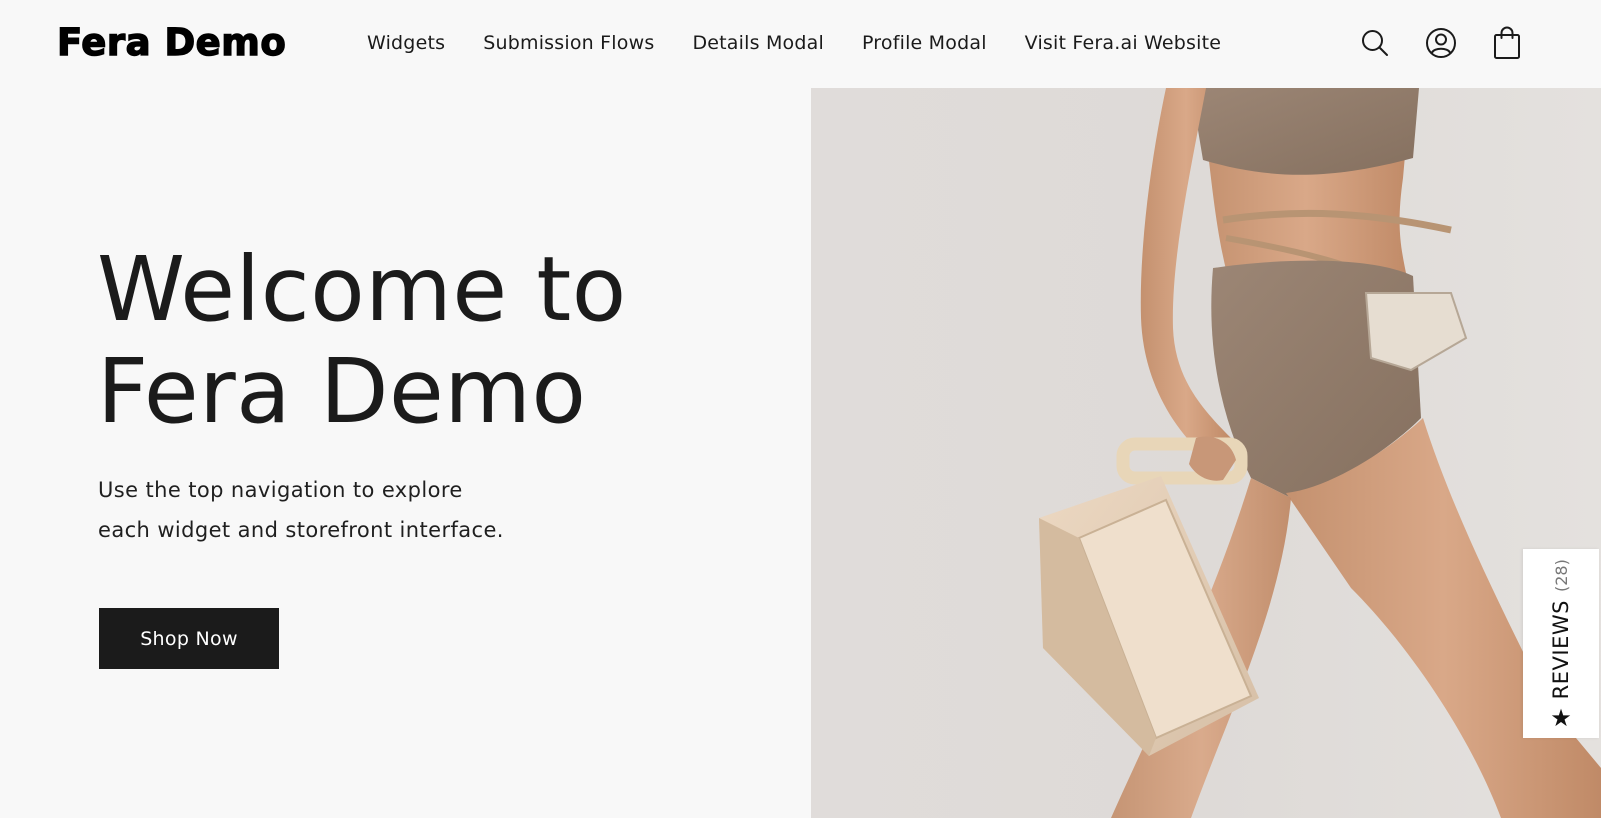  What do you see at coordinates (189, 638) in the screenshot?
I see `shop-now-button: Shop Now` at bounding box center [189, 638].